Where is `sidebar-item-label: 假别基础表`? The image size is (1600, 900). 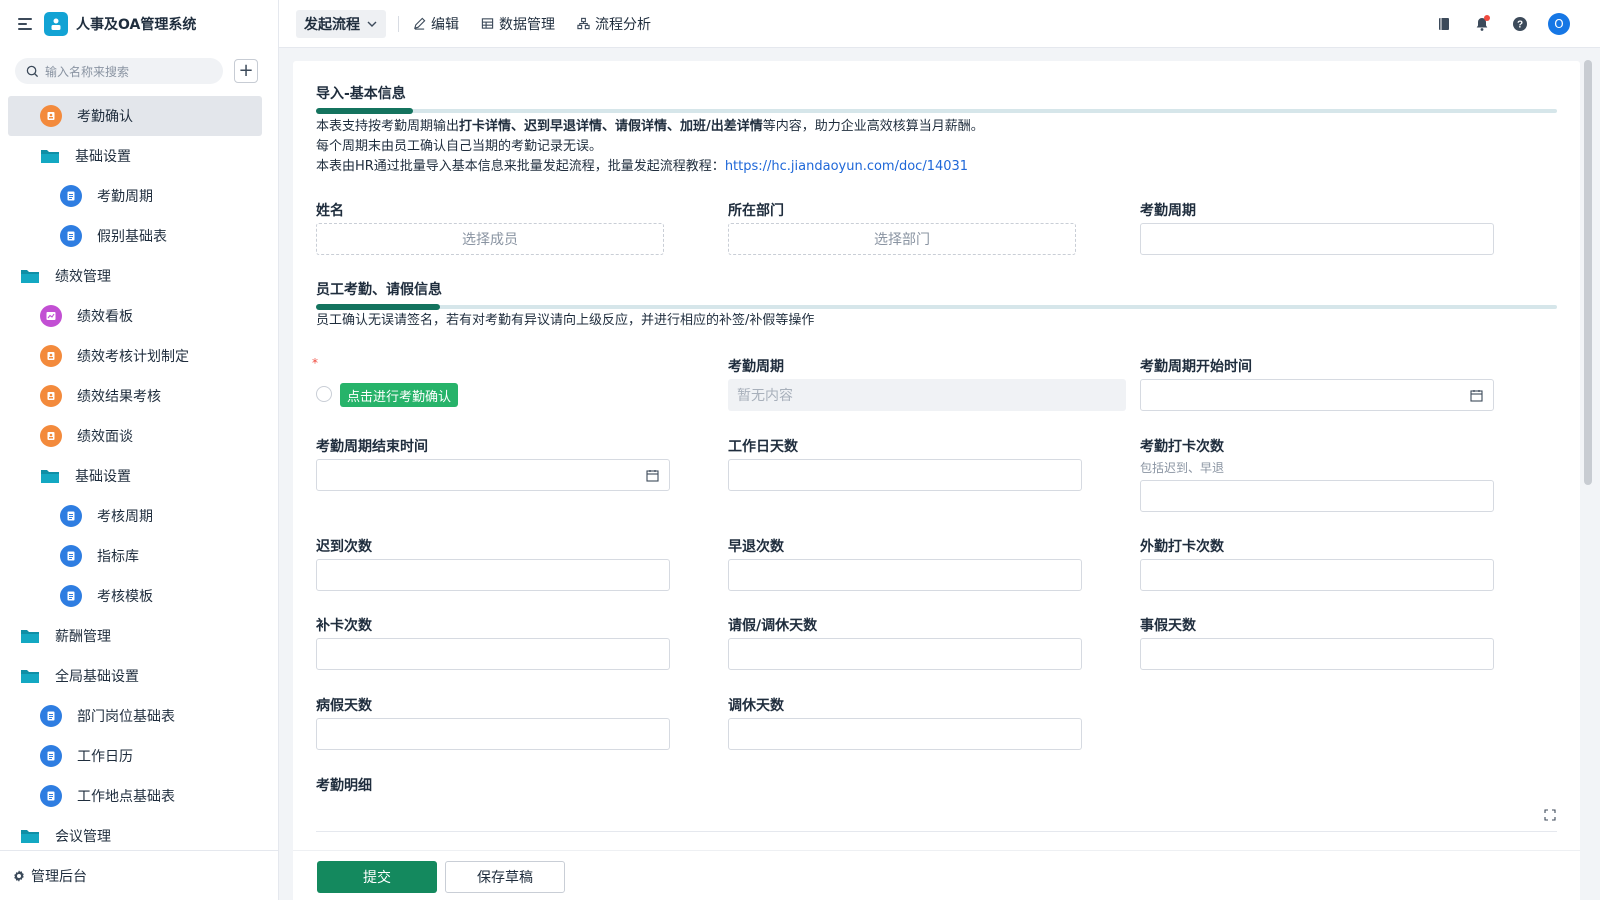 sidebar-item-label: 假别基础表 is located at coordinates (132, 237).